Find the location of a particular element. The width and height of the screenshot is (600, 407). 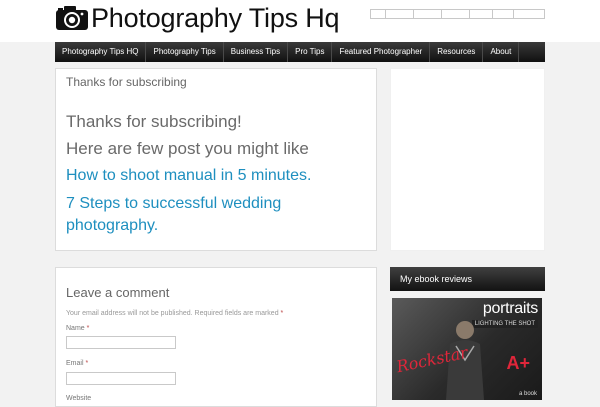

nav-item-about: About is located at coordinates (501, 52).